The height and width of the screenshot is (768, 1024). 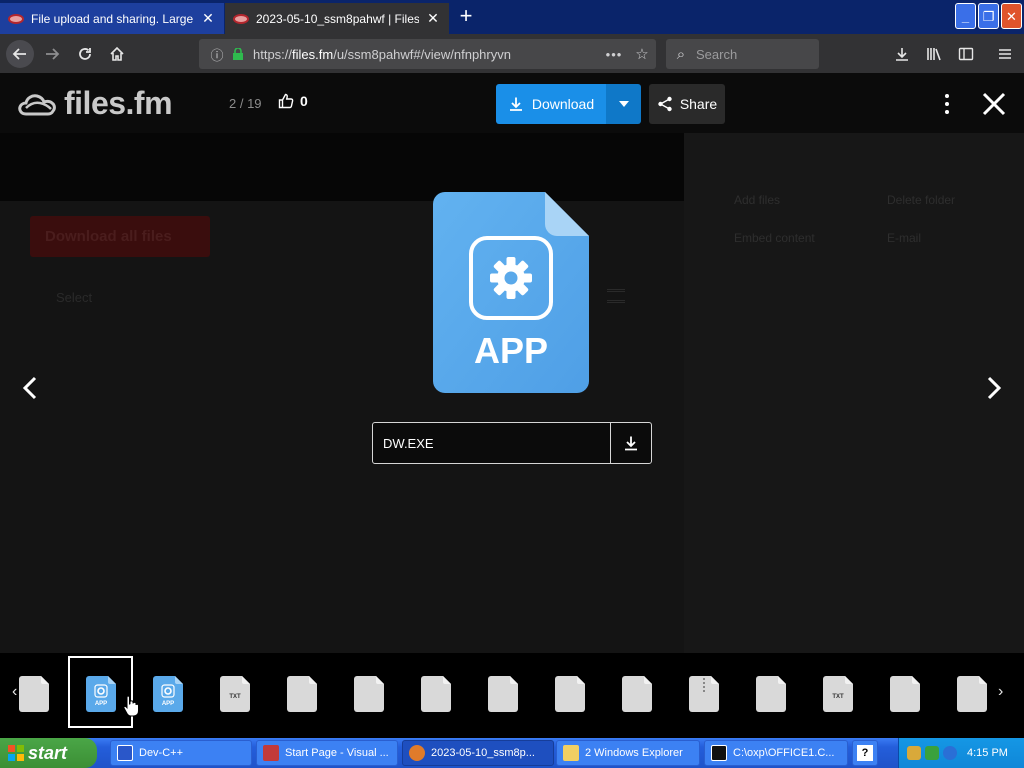 I want to click on arrow-right-icon, so click(x=53, y=54).